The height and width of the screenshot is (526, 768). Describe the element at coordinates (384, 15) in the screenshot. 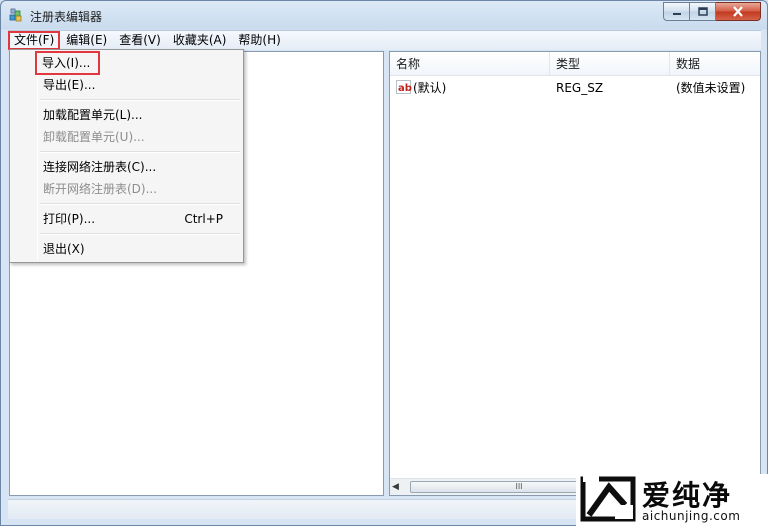

I see `title-bar: 注册表编辑器` at that location.